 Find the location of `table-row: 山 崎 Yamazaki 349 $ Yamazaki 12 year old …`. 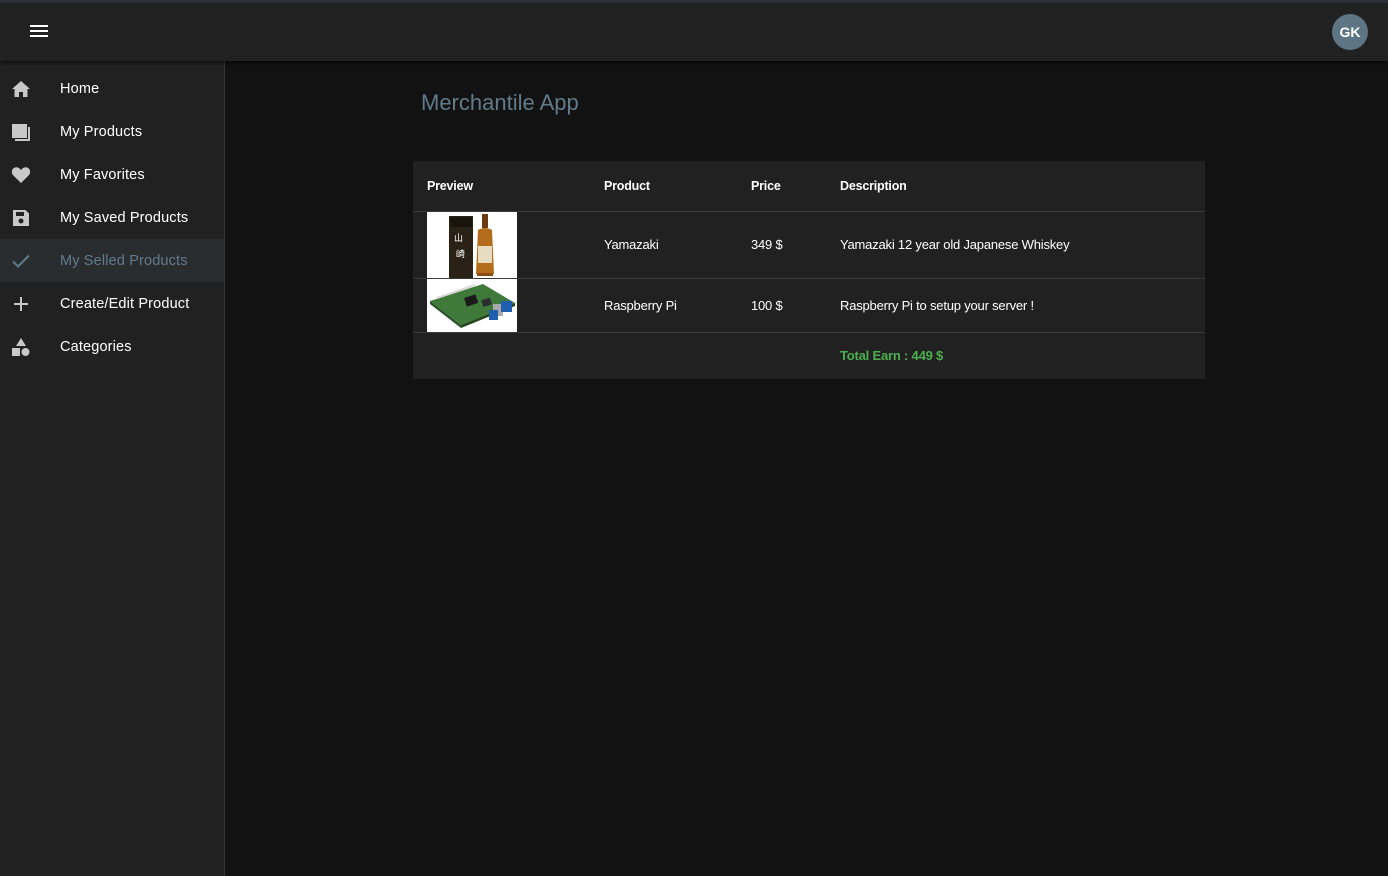

table-row: 山 崎 Yamazaki 349 $ Yamazaki 12 year old … is located at coordinates (809, 245).